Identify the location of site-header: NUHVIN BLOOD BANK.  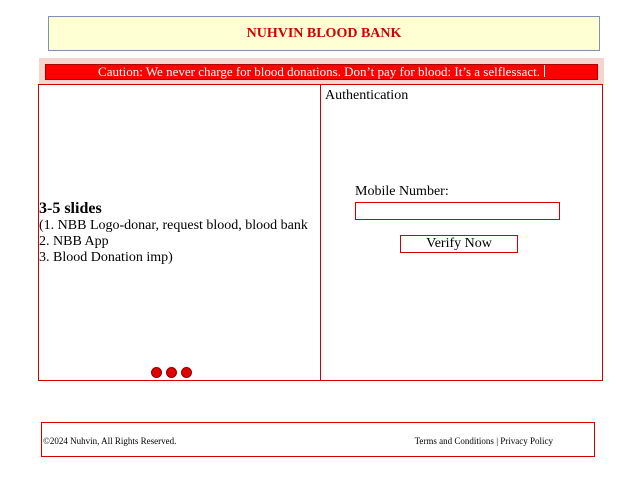
(324, 33).